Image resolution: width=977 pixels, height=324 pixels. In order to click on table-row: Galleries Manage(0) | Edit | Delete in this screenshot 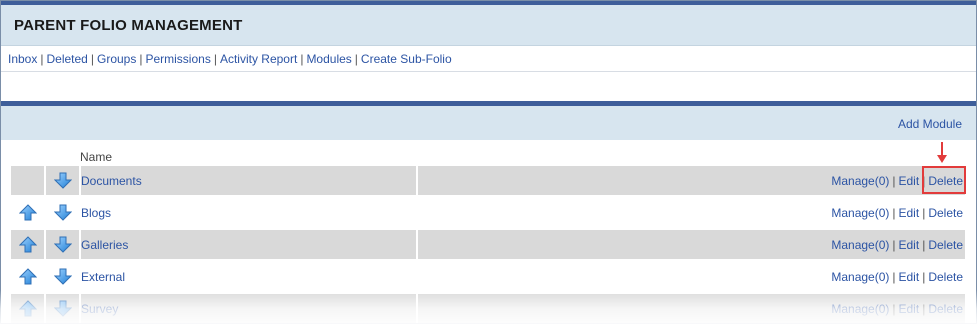, I will do `click(488, 244)`.